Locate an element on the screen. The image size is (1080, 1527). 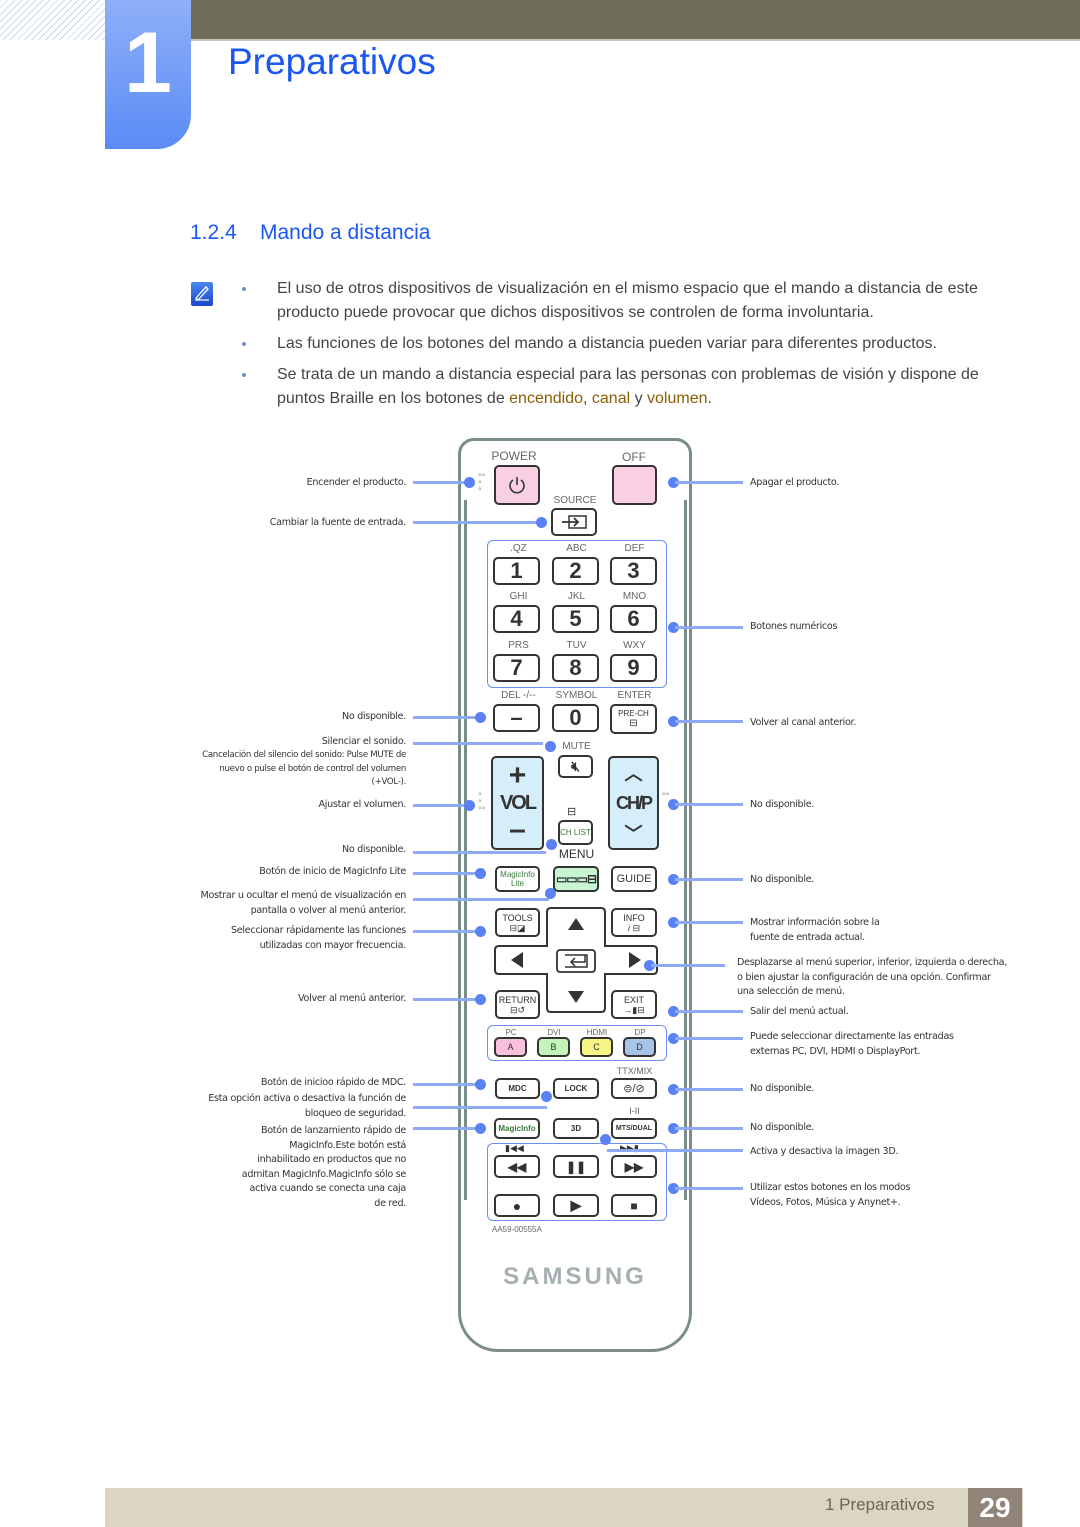
digit-4-button: 4 is located at coordinates (516, 619).